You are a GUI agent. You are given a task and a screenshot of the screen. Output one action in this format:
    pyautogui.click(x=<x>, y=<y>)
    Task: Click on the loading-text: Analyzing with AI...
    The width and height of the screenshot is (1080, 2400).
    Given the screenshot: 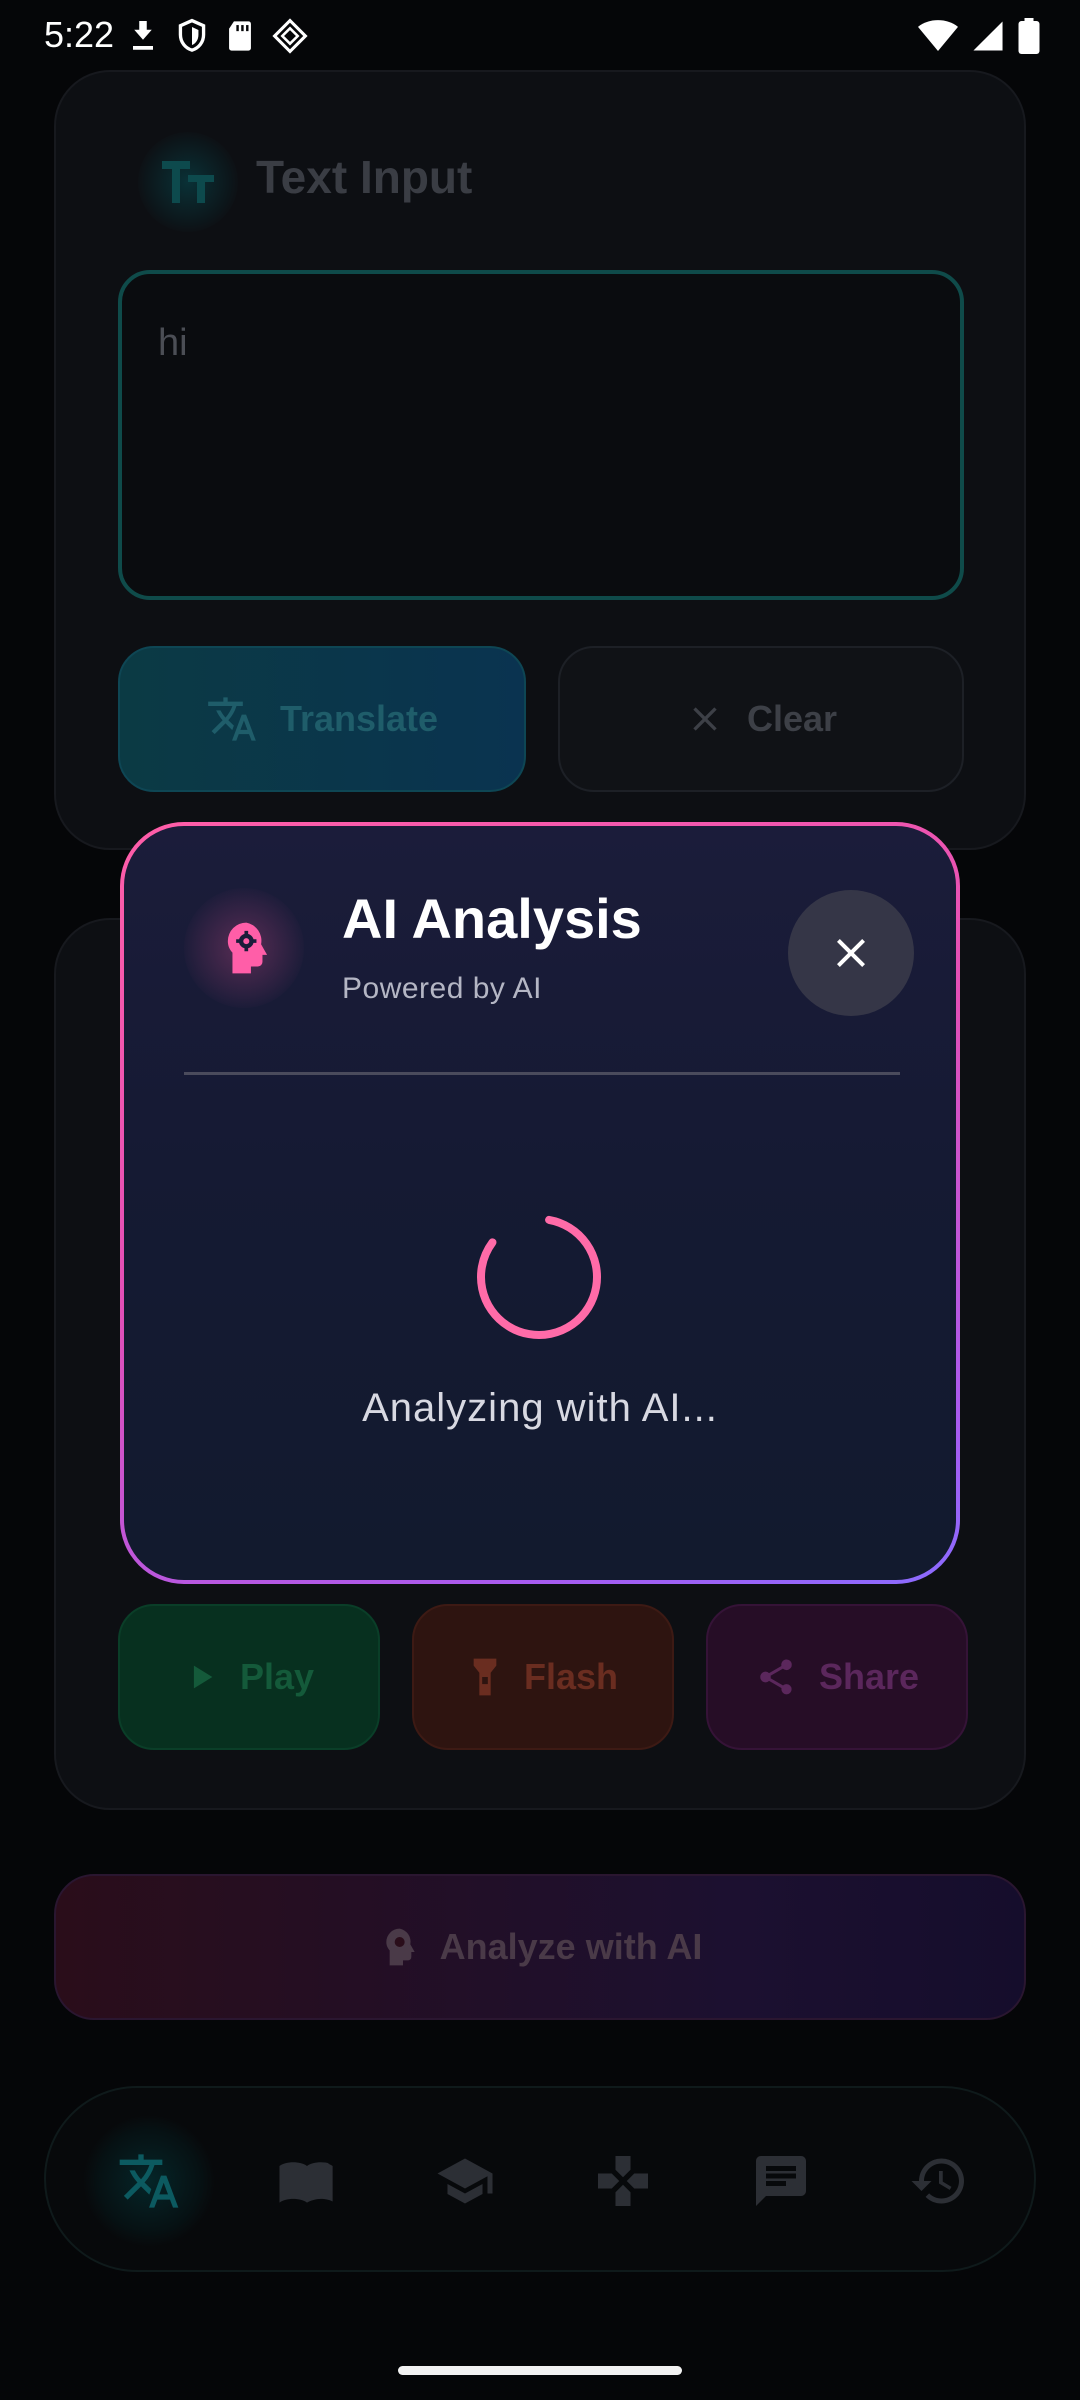 What is the action you would take?
    pyautogui.click(x=540, y=1408)
    